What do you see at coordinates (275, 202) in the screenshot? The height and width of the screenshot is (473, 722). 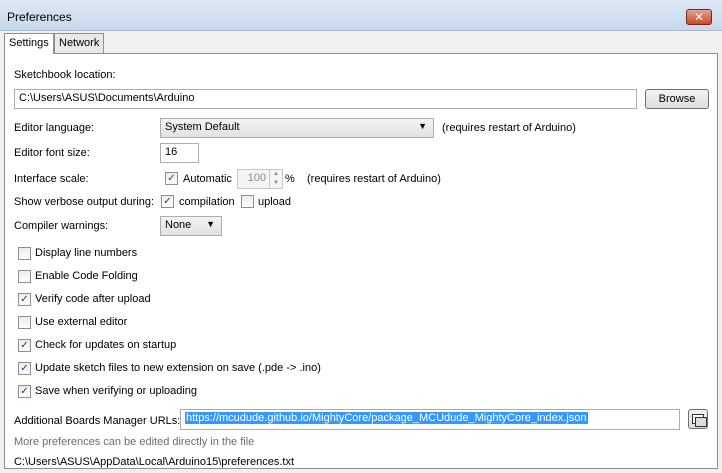 I see `verbose-upload-label: upload` at bounding box center [275, 202].